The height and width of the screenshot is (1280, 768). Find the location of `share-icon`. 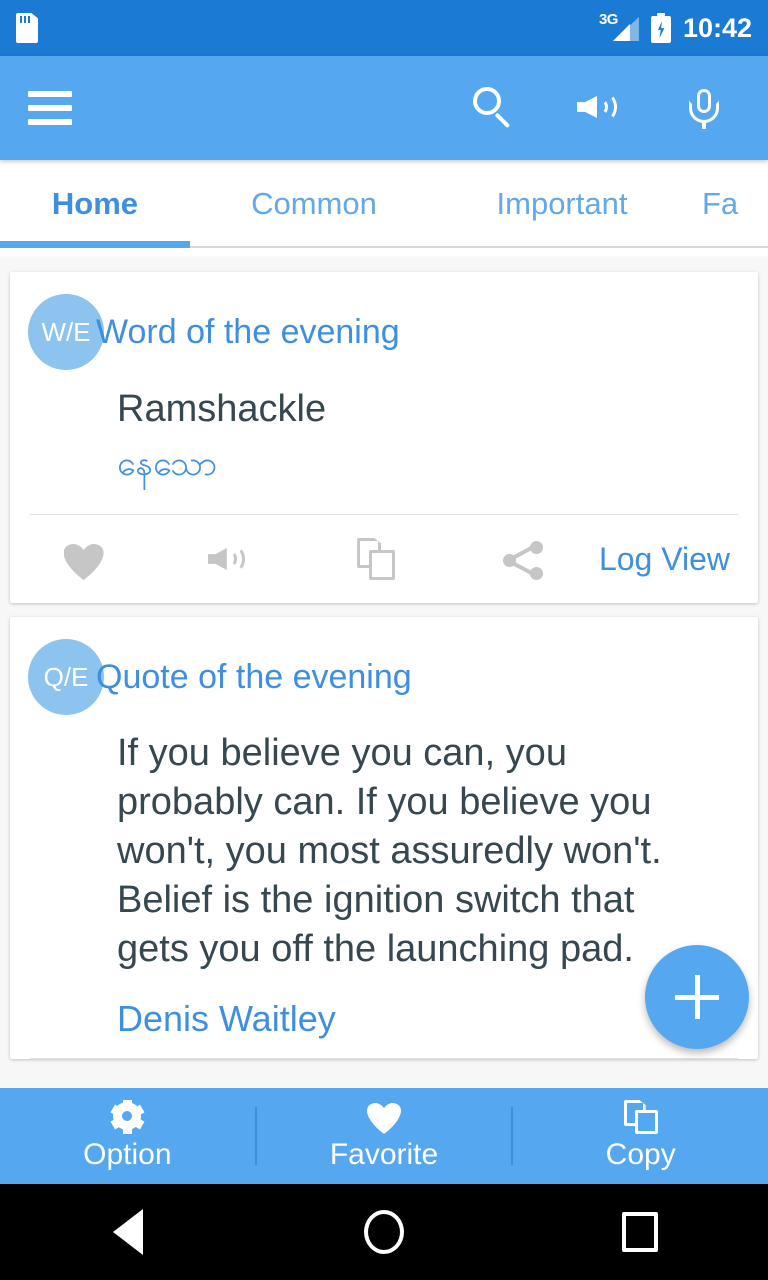

share-icon is located at coordinates (525, 559).